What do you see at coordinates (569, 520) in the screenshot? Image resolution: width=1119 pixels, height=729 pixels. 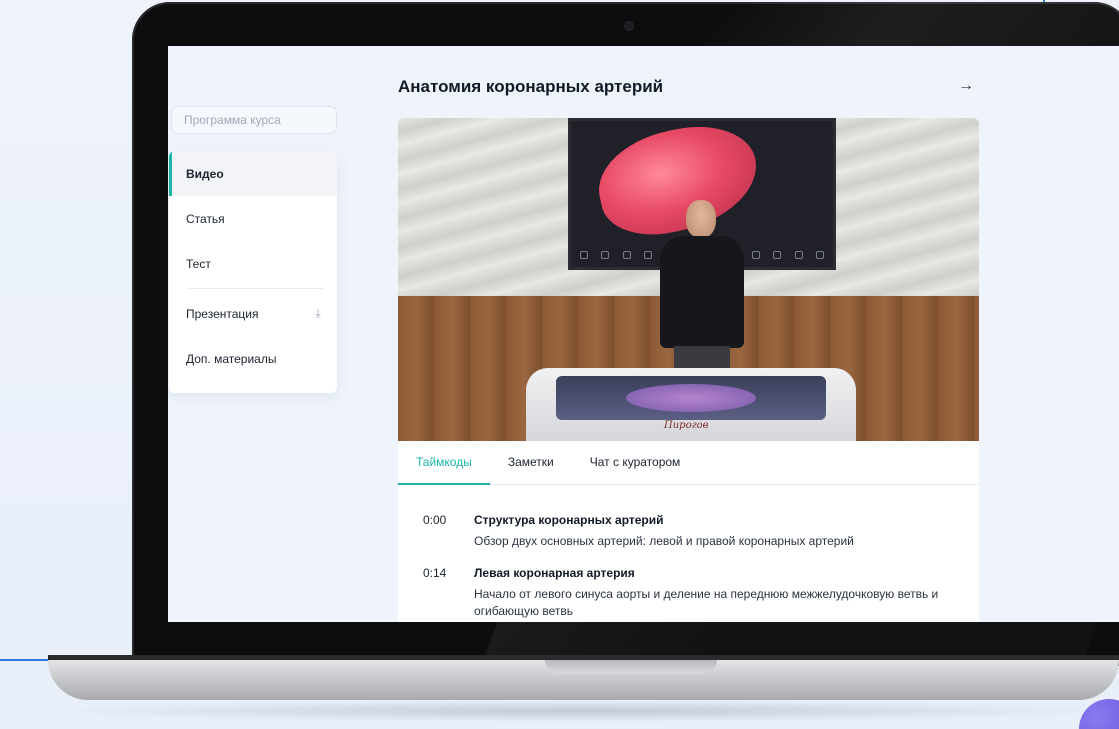 I see `timecode-title: Структура коронарных артерий` at bounding box center [569, 520].